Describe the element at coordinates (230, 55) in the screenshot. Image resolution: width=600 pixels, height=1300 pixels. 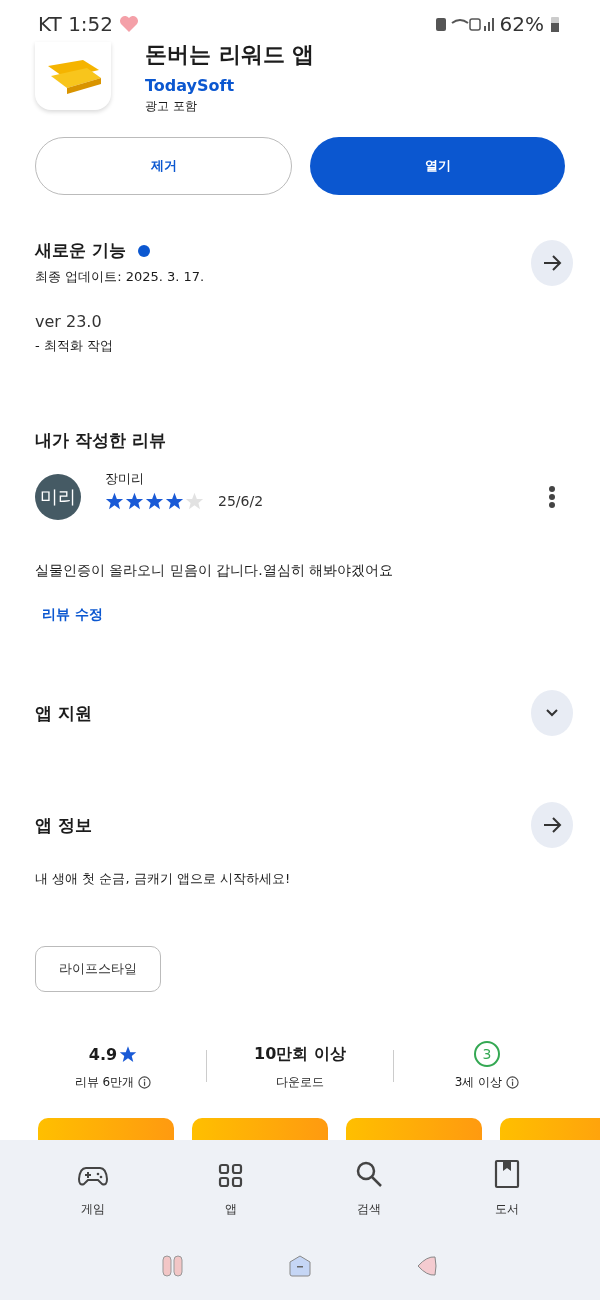
I see `app-title: 돈버는 리워드 앱` at that location.